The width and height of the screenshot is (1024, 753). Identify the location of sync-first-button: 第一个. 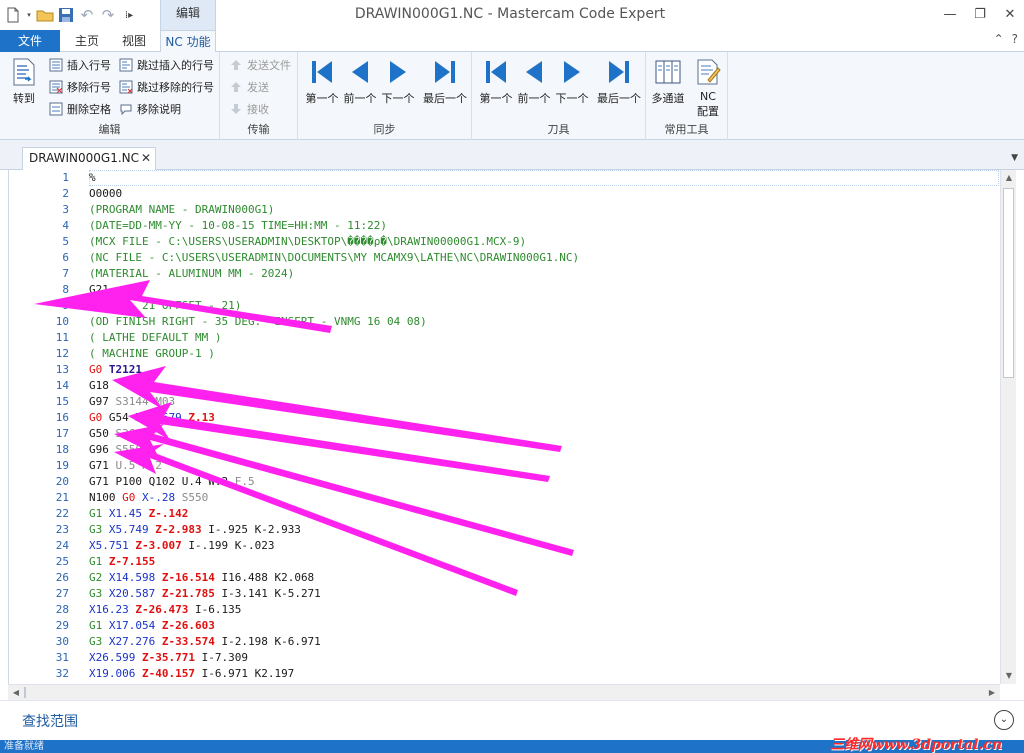
(322, 81).